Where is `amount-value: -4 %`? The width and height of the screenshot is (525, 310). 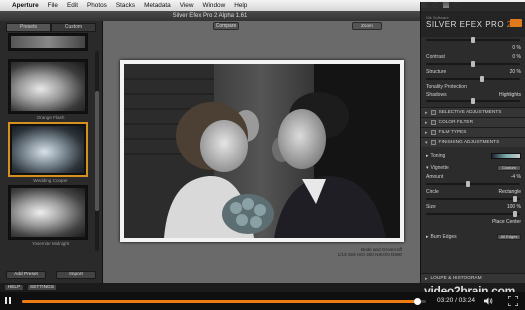
amount-value: -4 % is located at coordinates (515, 176).